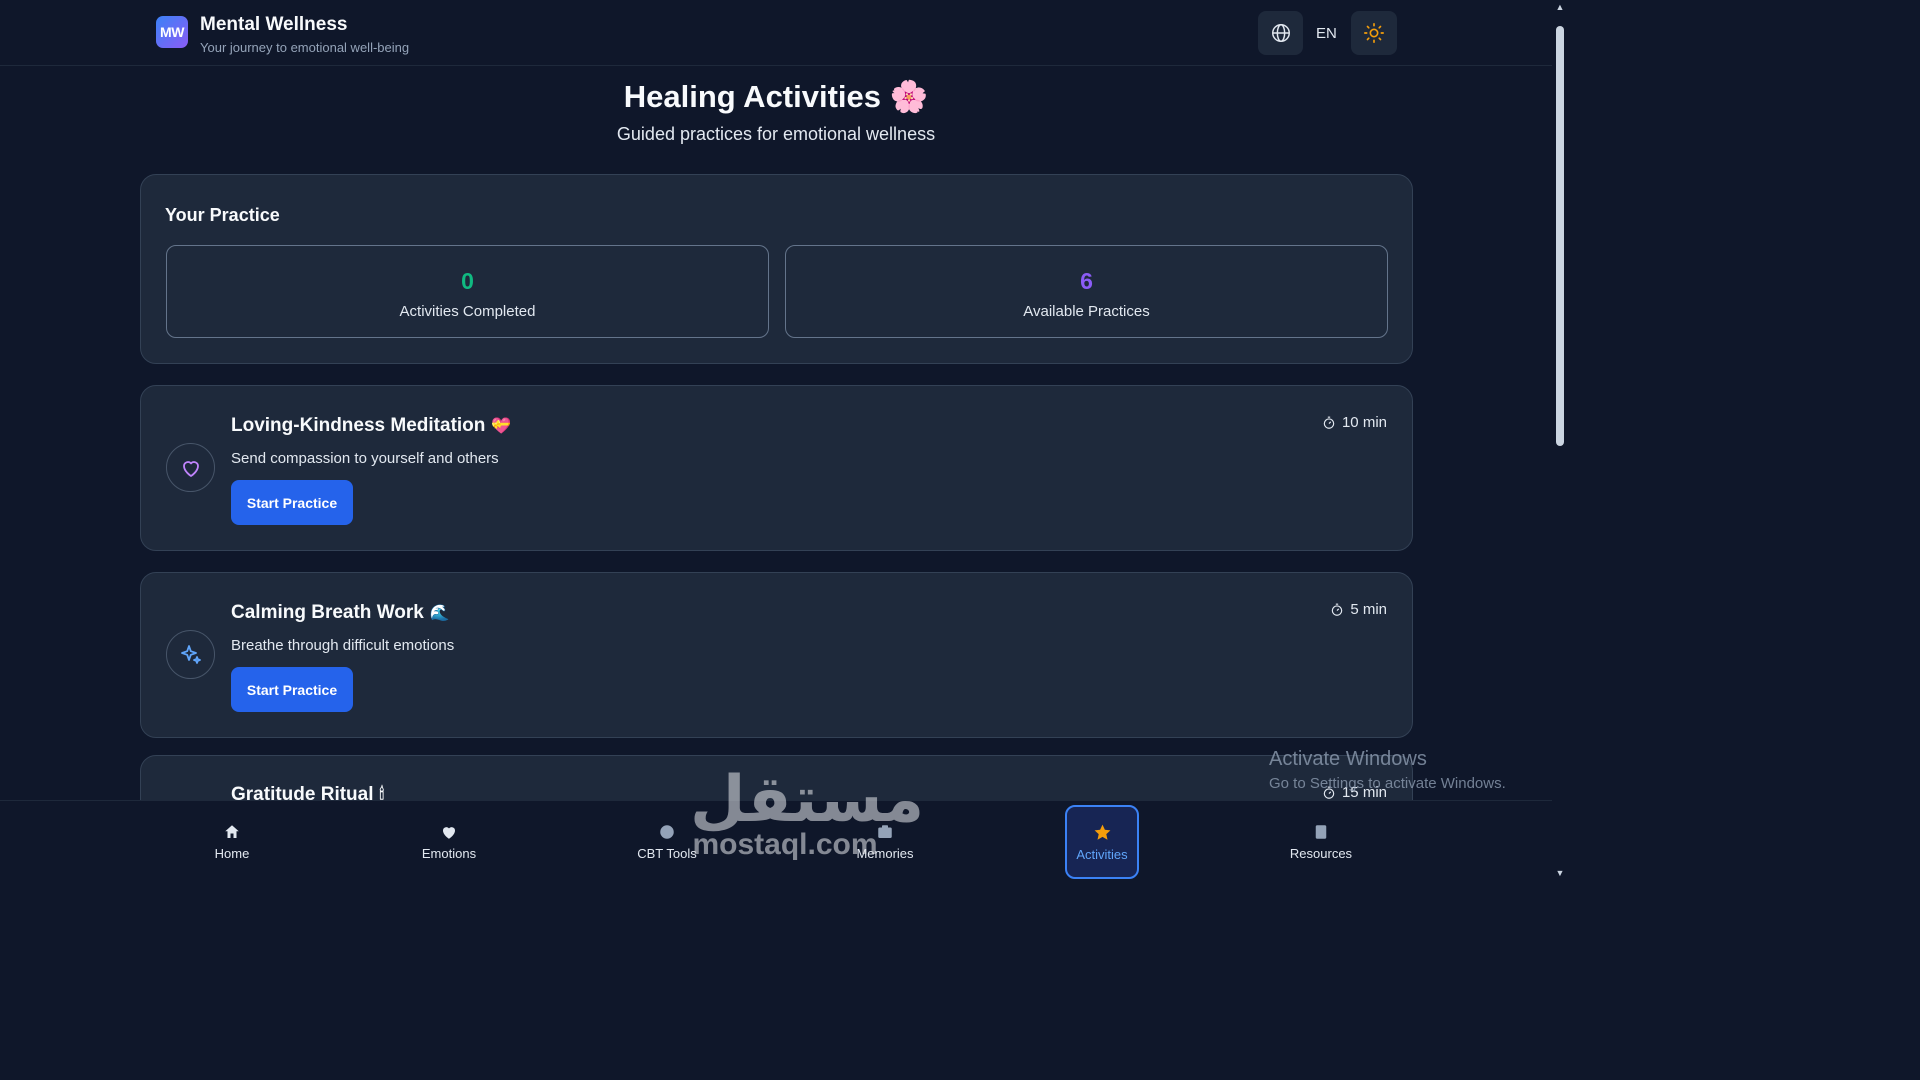 Image resolution: width=1920 pixels, height=1080 pixels. Describe the element at coordinates (1102, 832) in the screenshot. I see `star-icon` at that location.